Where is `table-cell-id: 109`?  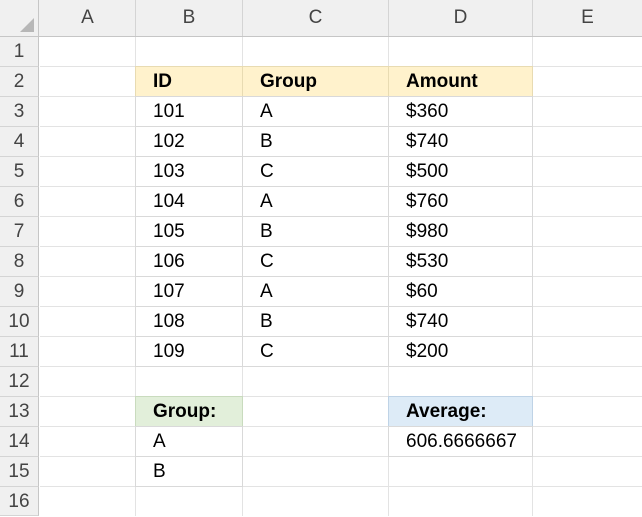 table-cell-id: 109 is located at coordinates (189, 351).